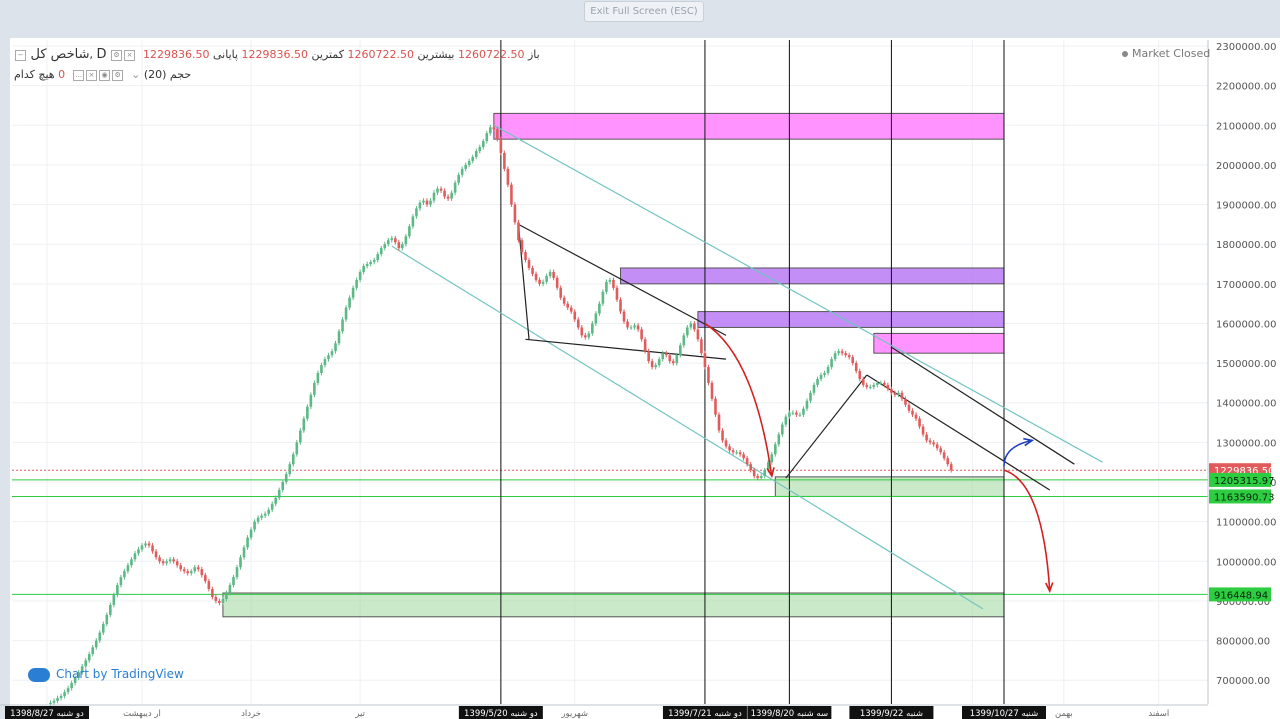 The image size is (1280, 719). I want to click on y-tick-label: 1100000.00, so click(1246, 523).